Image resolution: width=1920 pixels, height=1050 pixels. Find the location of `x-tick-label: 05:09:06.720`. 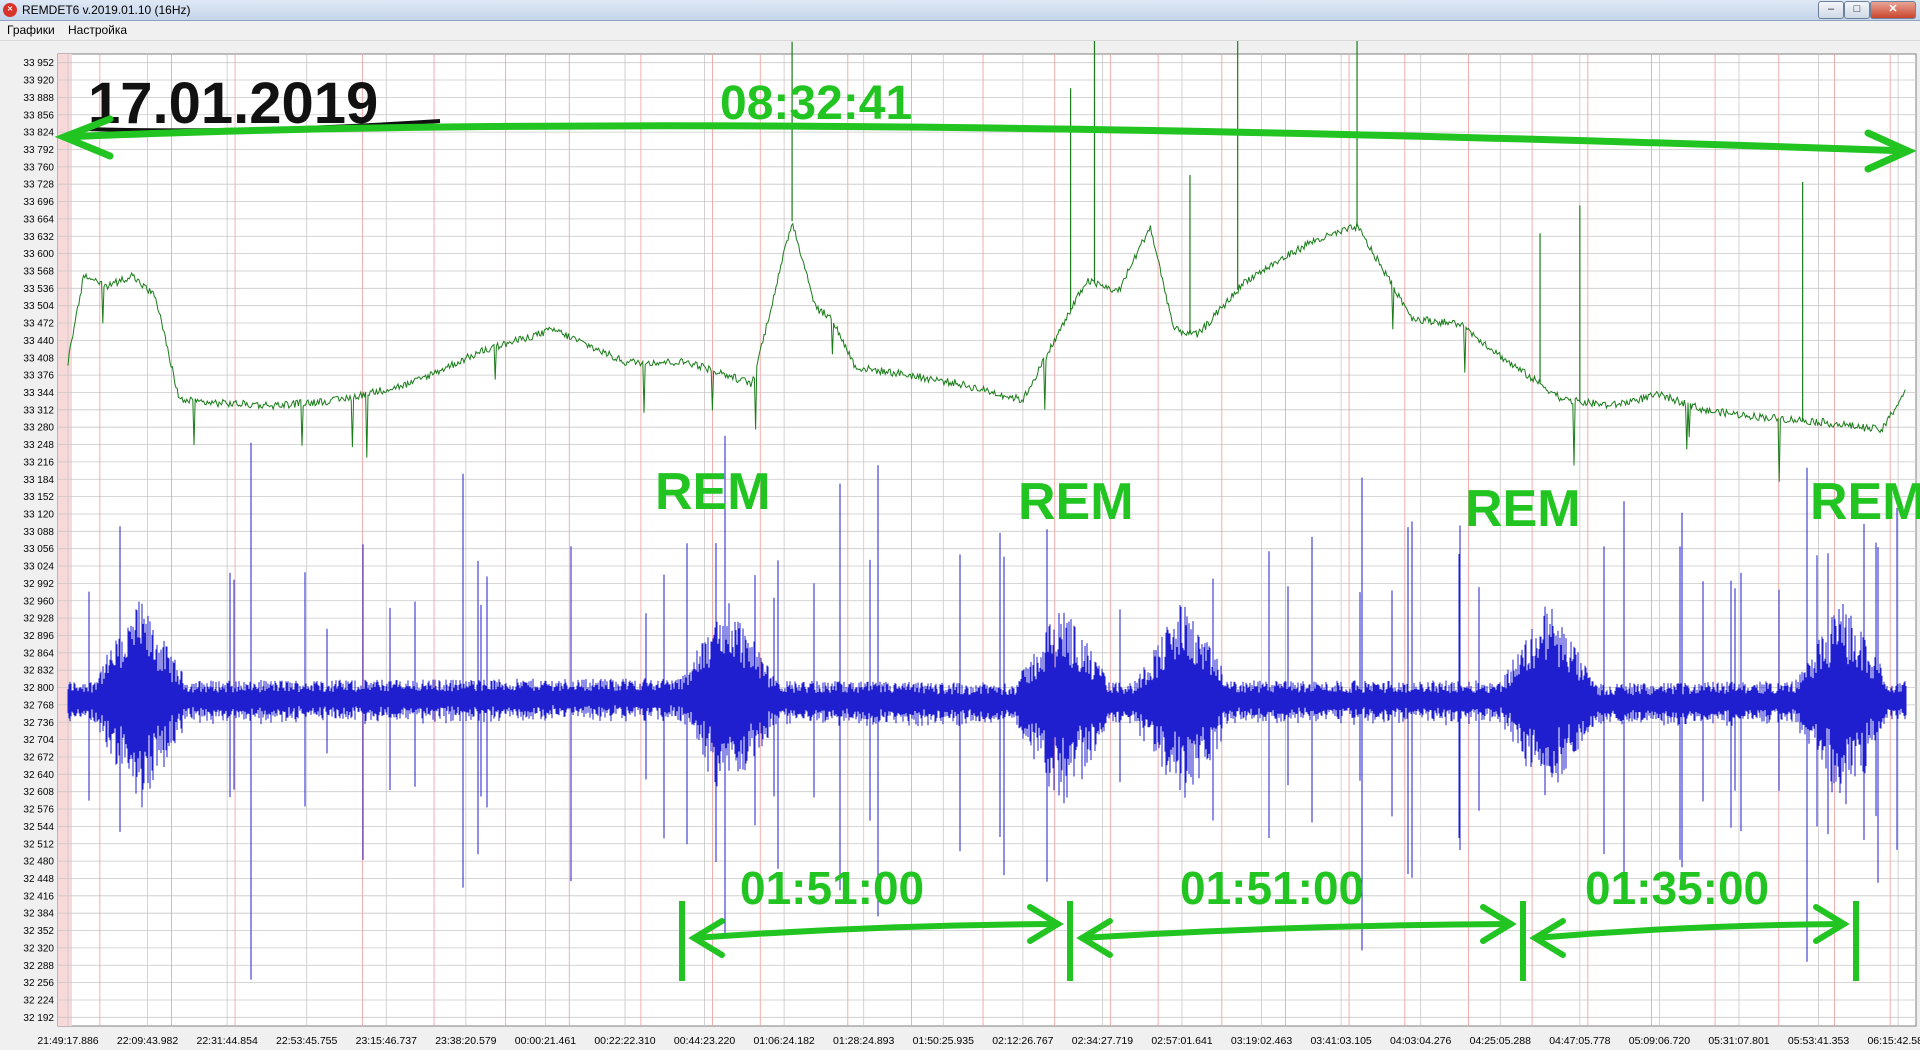

x-tick-label: 05:09:06.720 is located at coordinates (1659, 1041).